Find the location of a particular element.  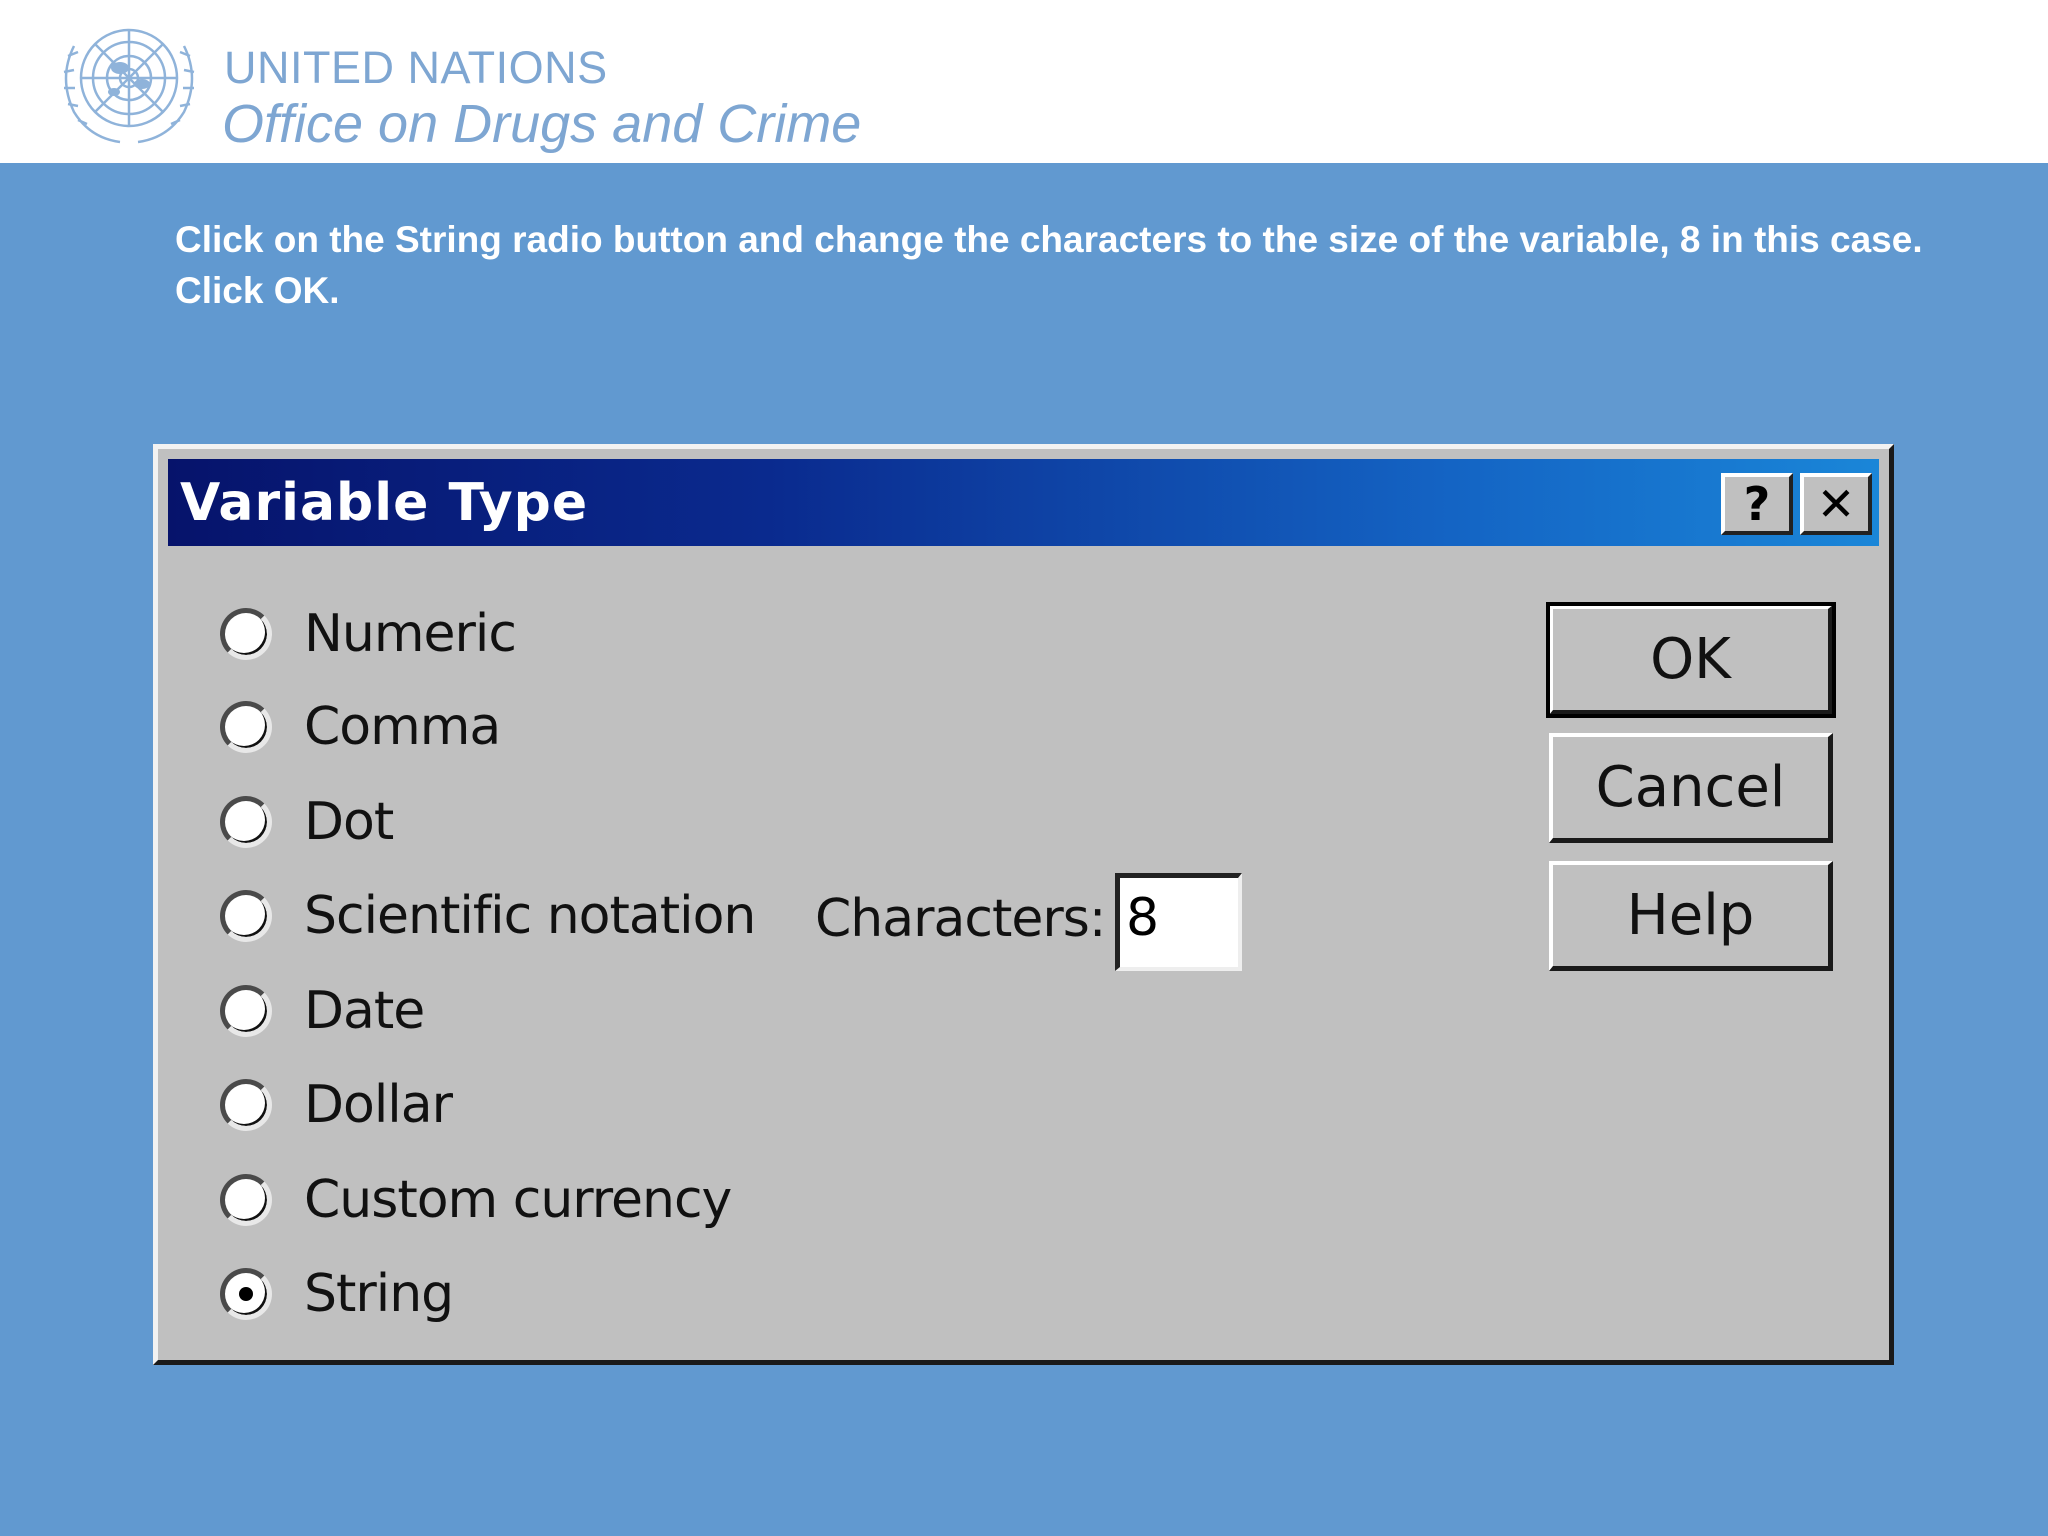

radio-selected-dot is located at coordinates (246, 1294).